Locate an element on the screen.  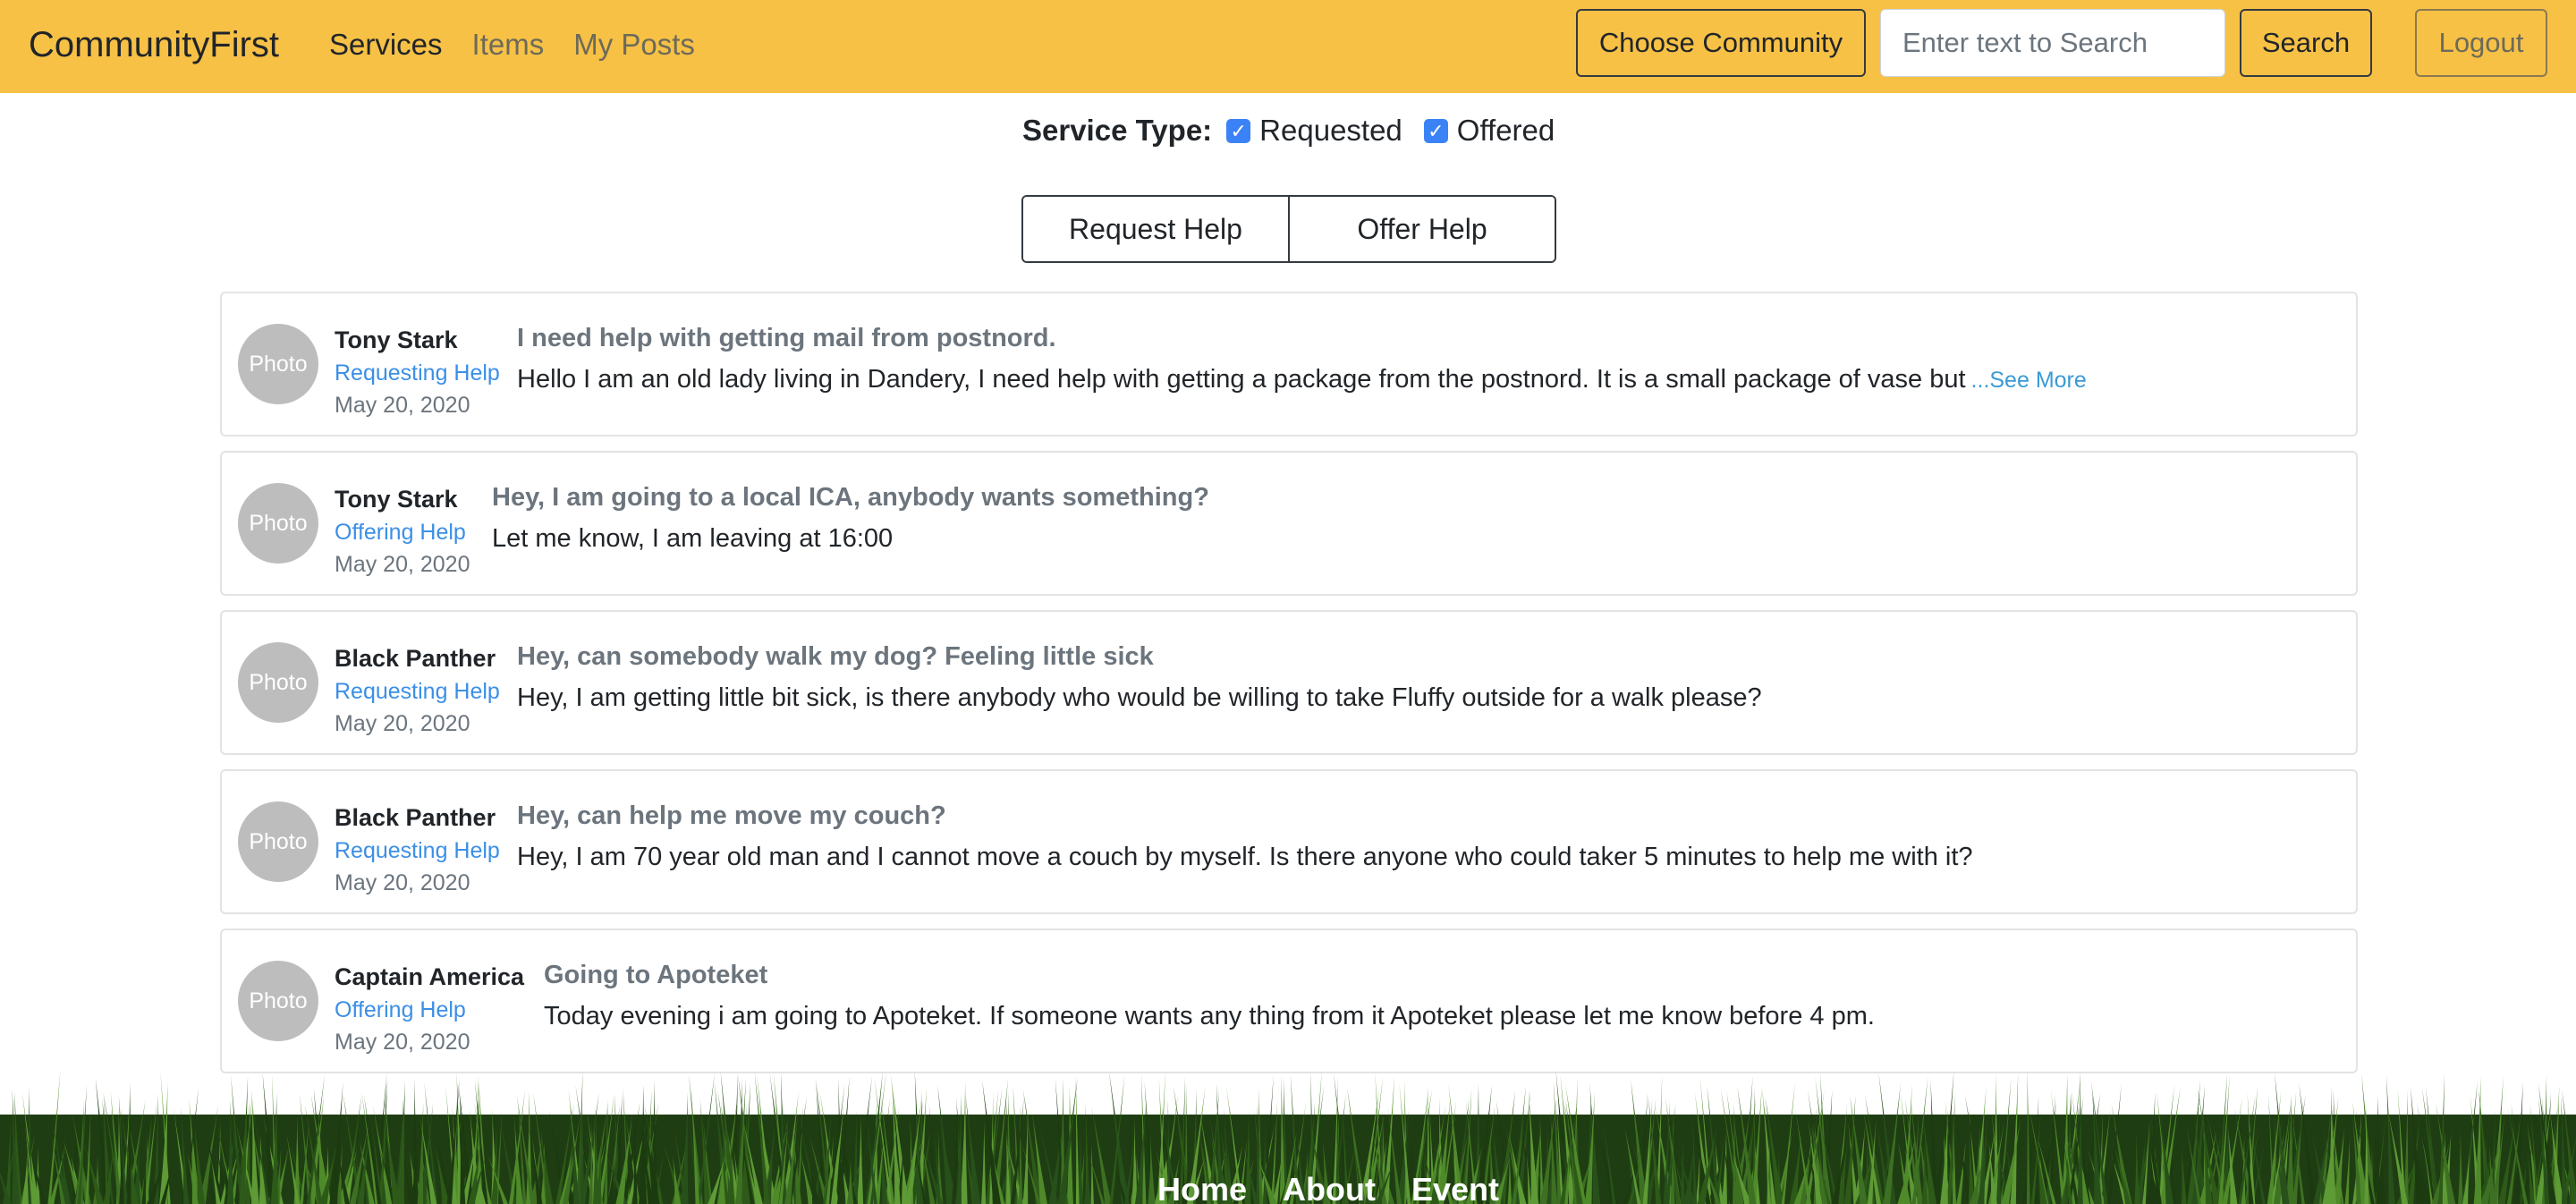
footer-link-home: Home is located at coordinates (1202, 1187).